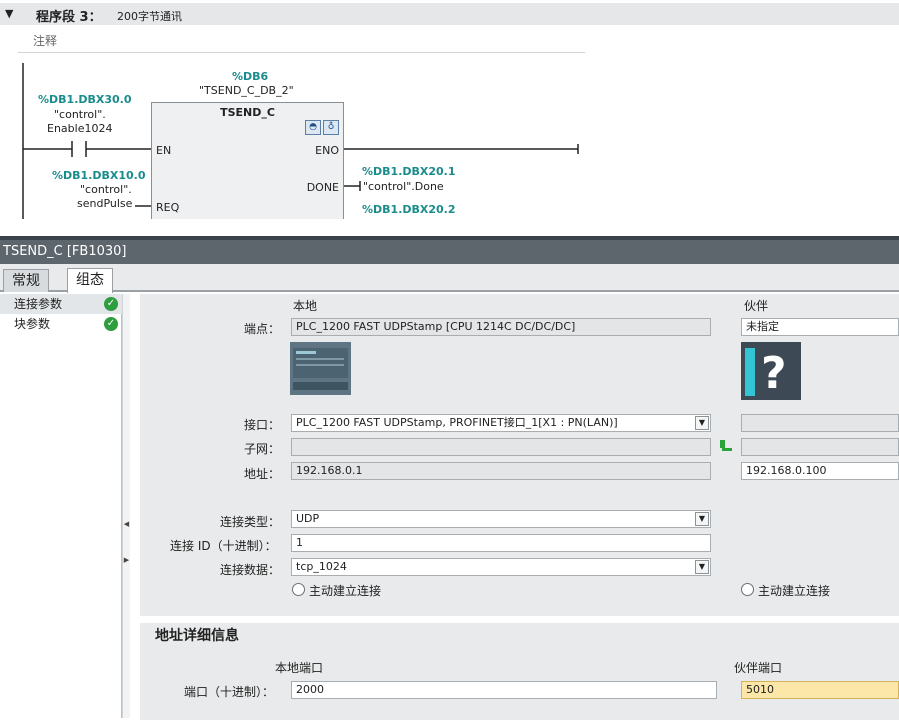 The height and width of the screenshot is (720, 899). I want to click on db-instance-name: "TSEND_C_DB_2", so click(246, 90).